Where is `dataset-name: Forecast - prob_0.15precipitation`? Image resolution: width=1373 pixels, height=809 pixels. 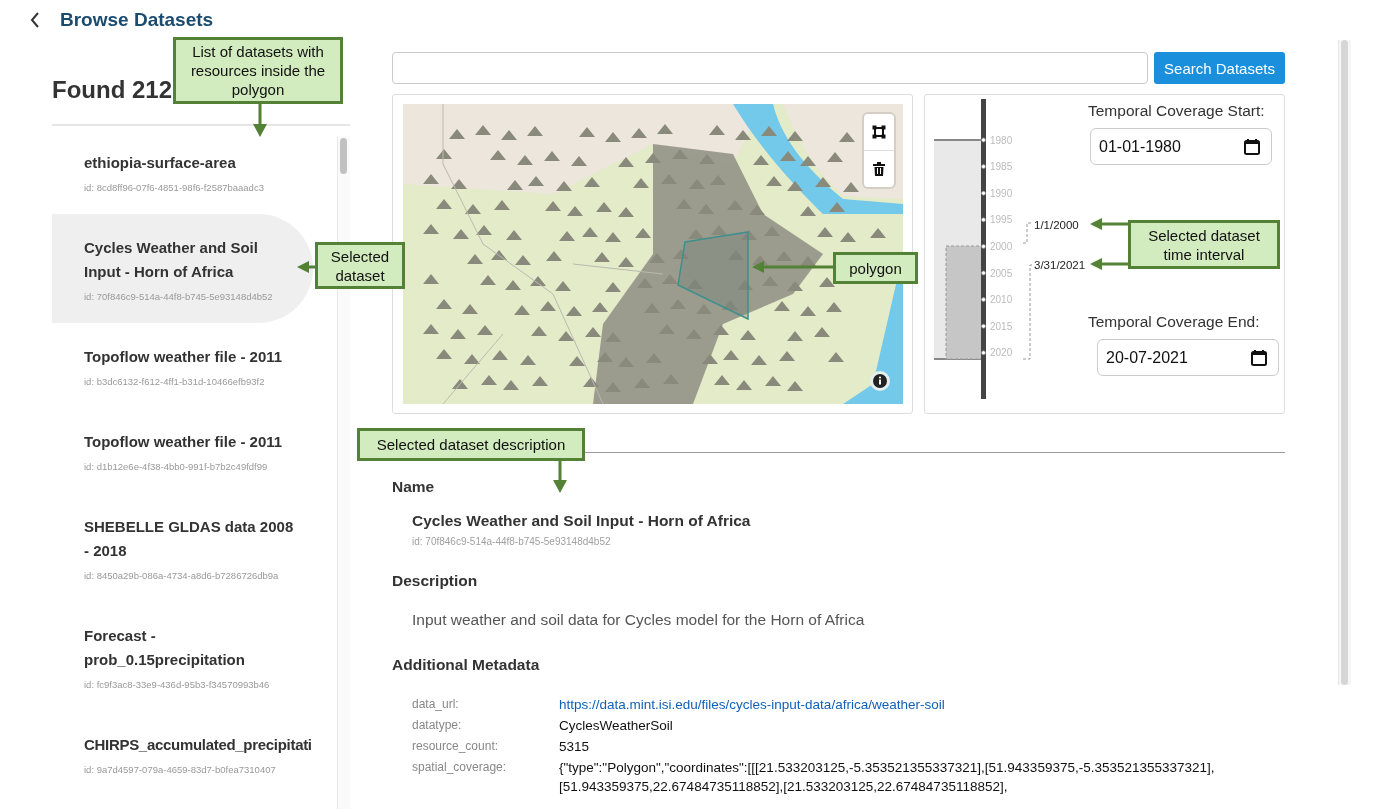
dataset-name: Forecast - prob_0.15precipitation is located at coordinates (165, 648).